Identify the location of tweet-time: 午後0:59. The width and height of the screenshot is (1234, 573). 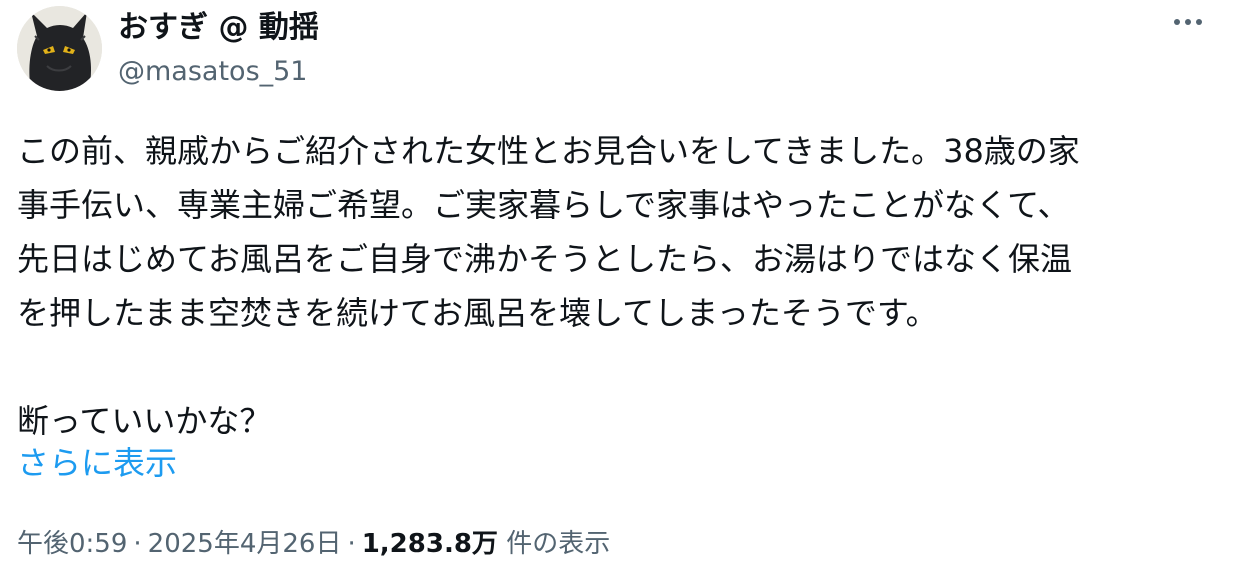
(72, 544).